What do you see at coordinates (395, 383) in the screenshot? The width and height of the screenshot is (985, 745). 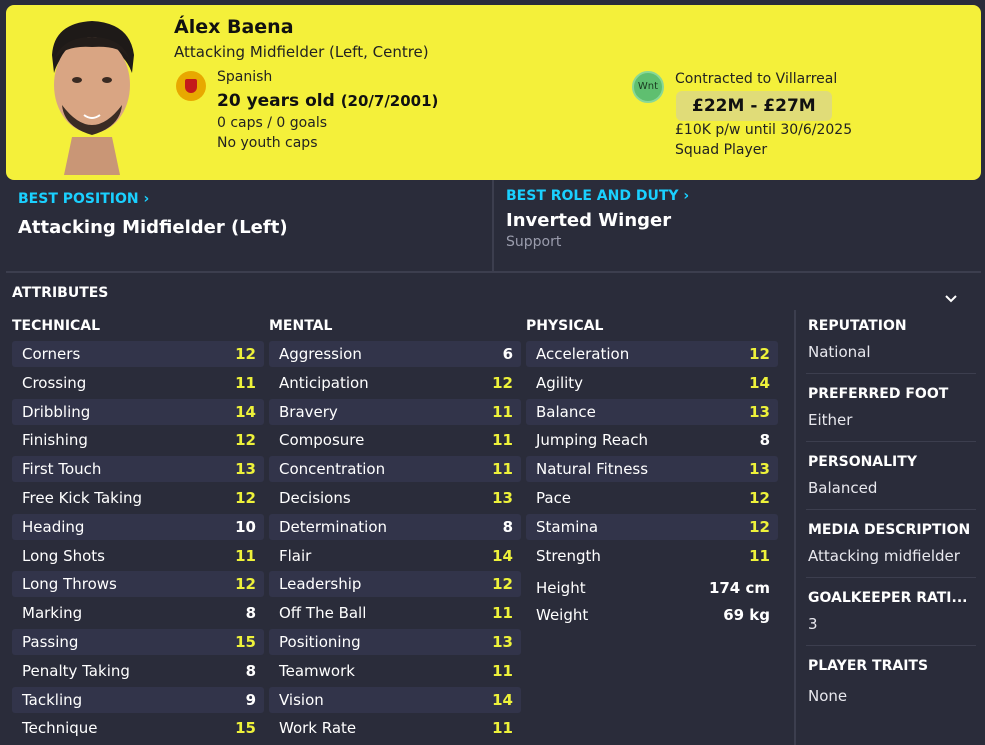 I see `attribute-row: Anticipation 12` at bounding box center [395, 383].